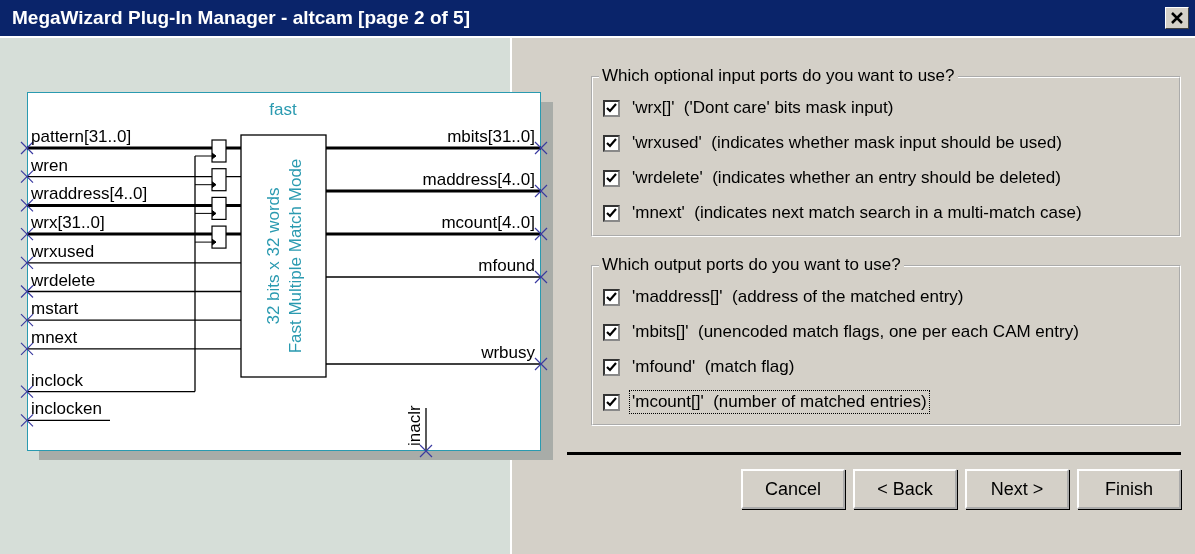  Describe the element at coordinates (488, 222) in the screenshot. I see `port-label: mcount[4..0]` at that location.